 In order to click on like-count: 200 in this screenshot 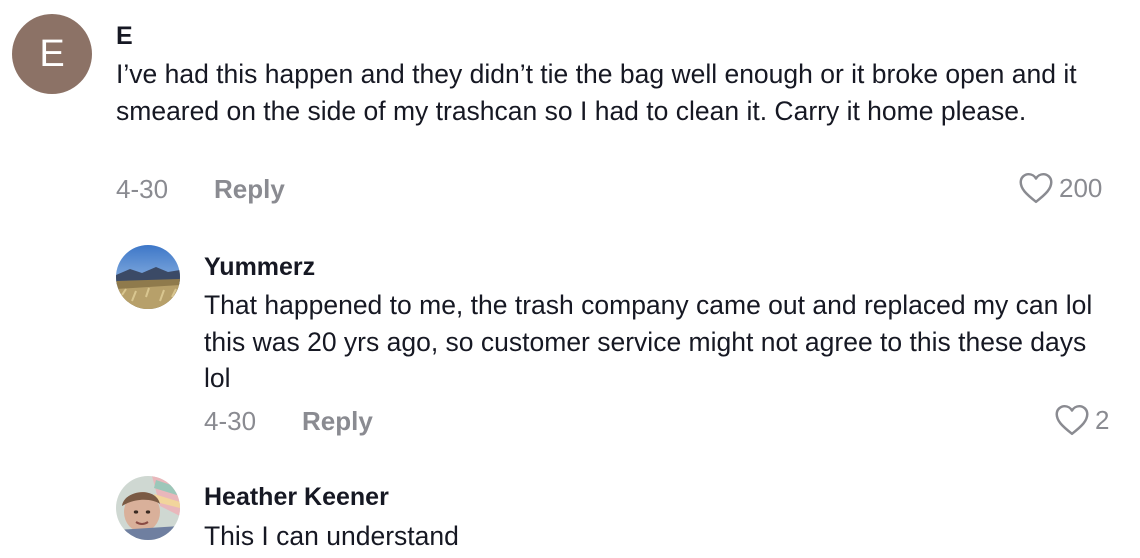, I will do `click(1081, 187)`.